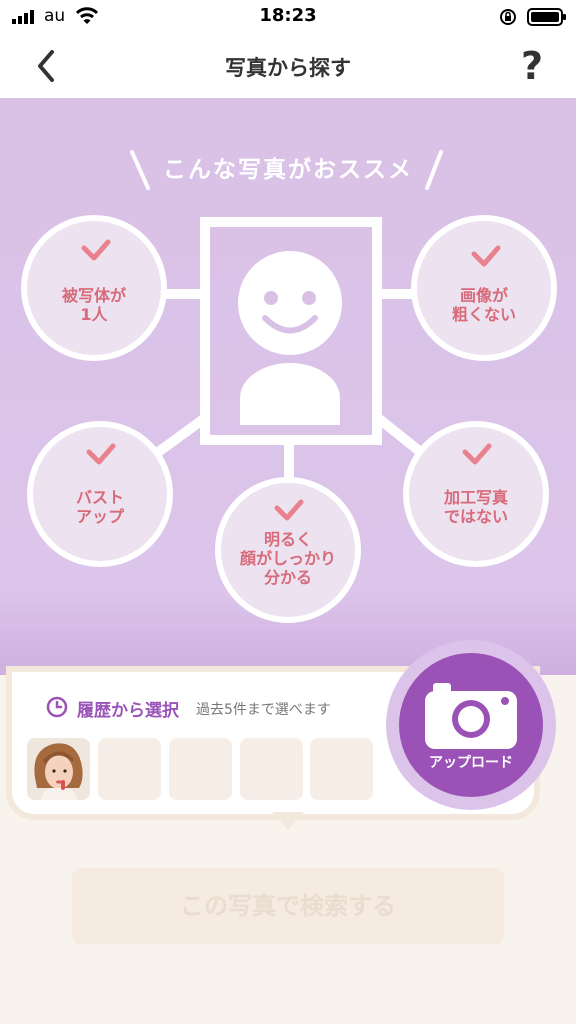 The height and width of the screenshot is (1024, 576). Describe the element at coordinates (471, 763) in the screenshot. I see `upload-label: アップロード` at that location.